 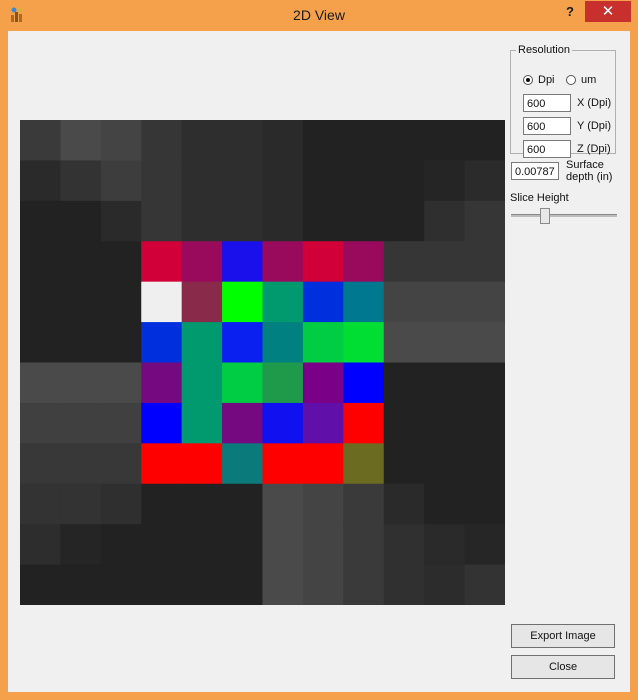 What do you see at coordinates (594, 103) in the screenshot?
I see `x-dpi-label: X (Dpi)` at bounding box center [594, 103].